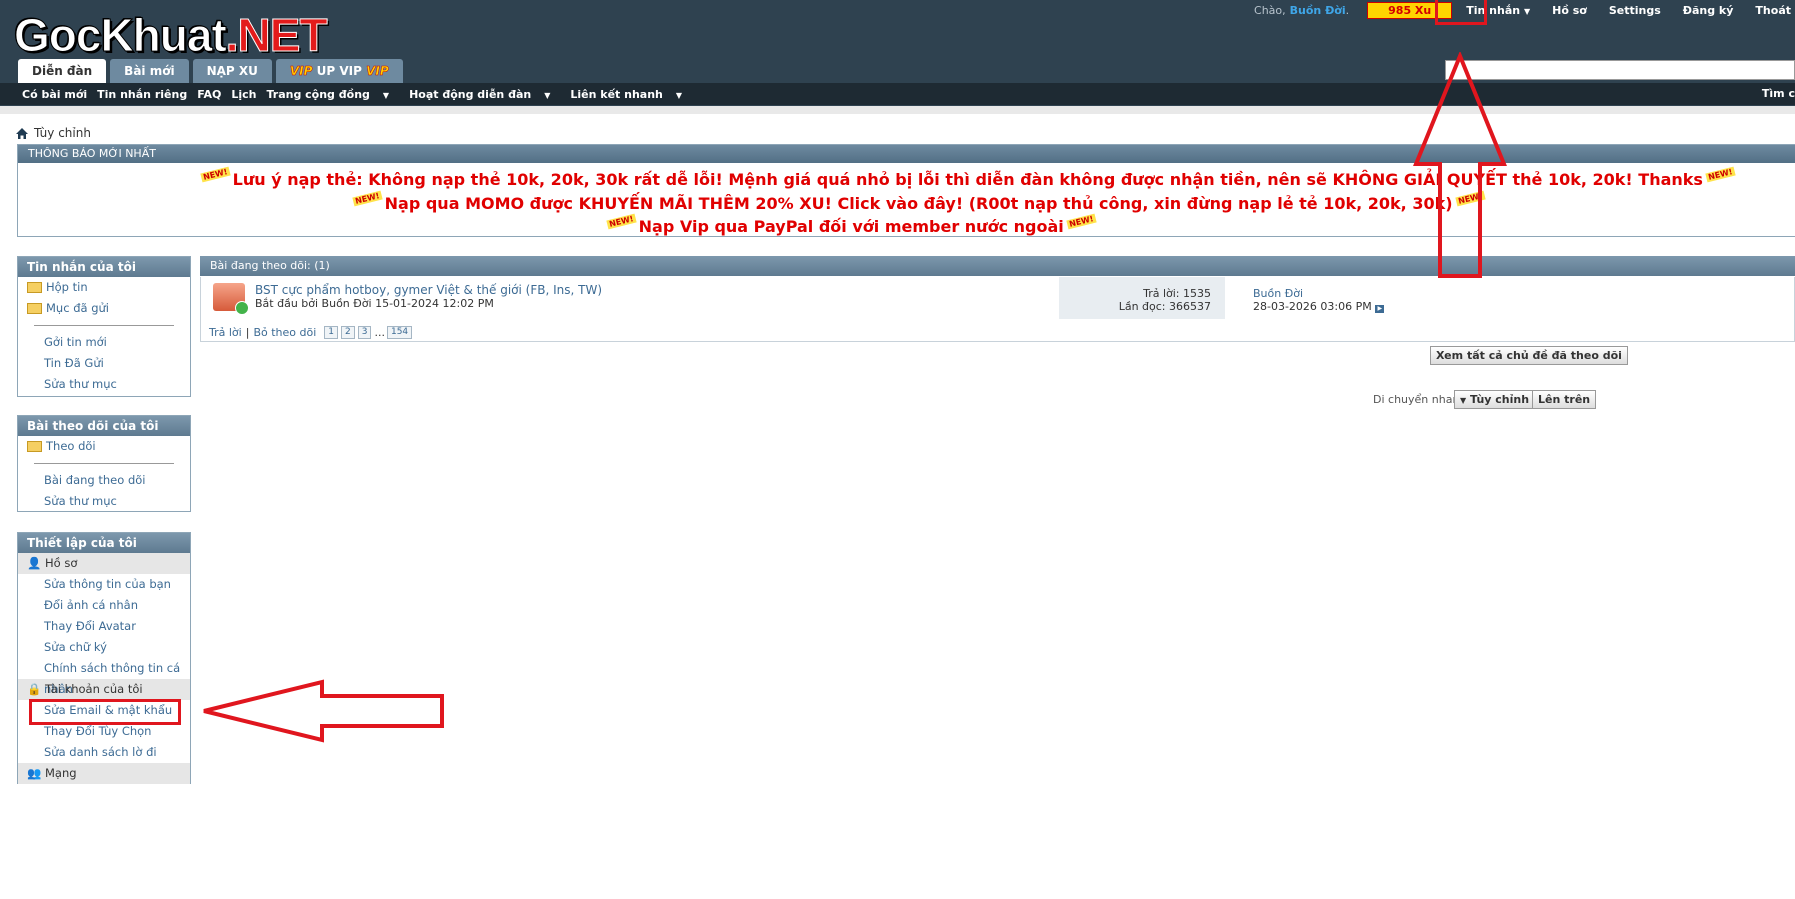 The height and width of the screenshot is (899, 1795). I want to click on sidebar-category-profile: 👤 Hồ sơ, so click(104, 563).